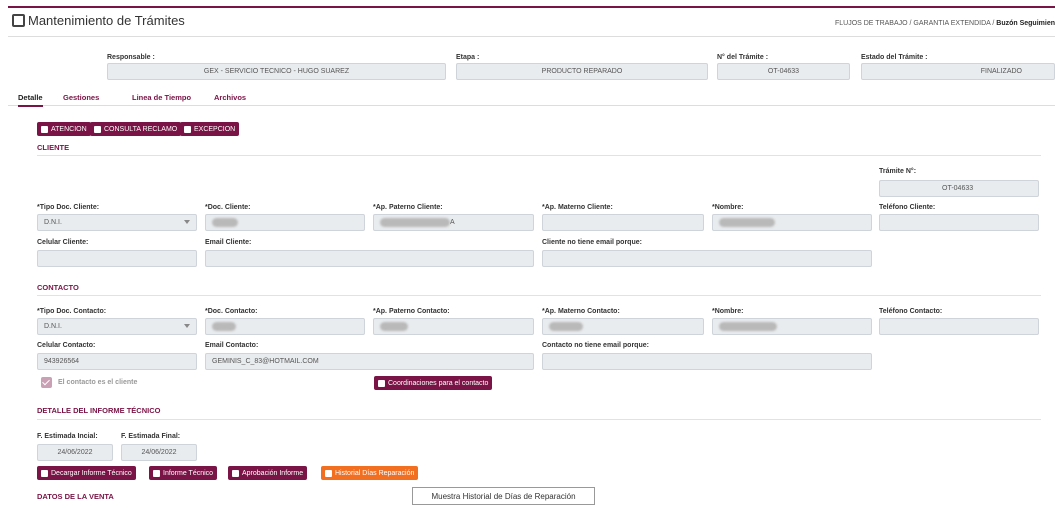 The width and height of the screenshot is (1055, 508). What do you see at coordinates (231, 311) in the screenshot?
I see `doc-contacto-label: *Doc. Contacto:` at bounding box center [231, 311].